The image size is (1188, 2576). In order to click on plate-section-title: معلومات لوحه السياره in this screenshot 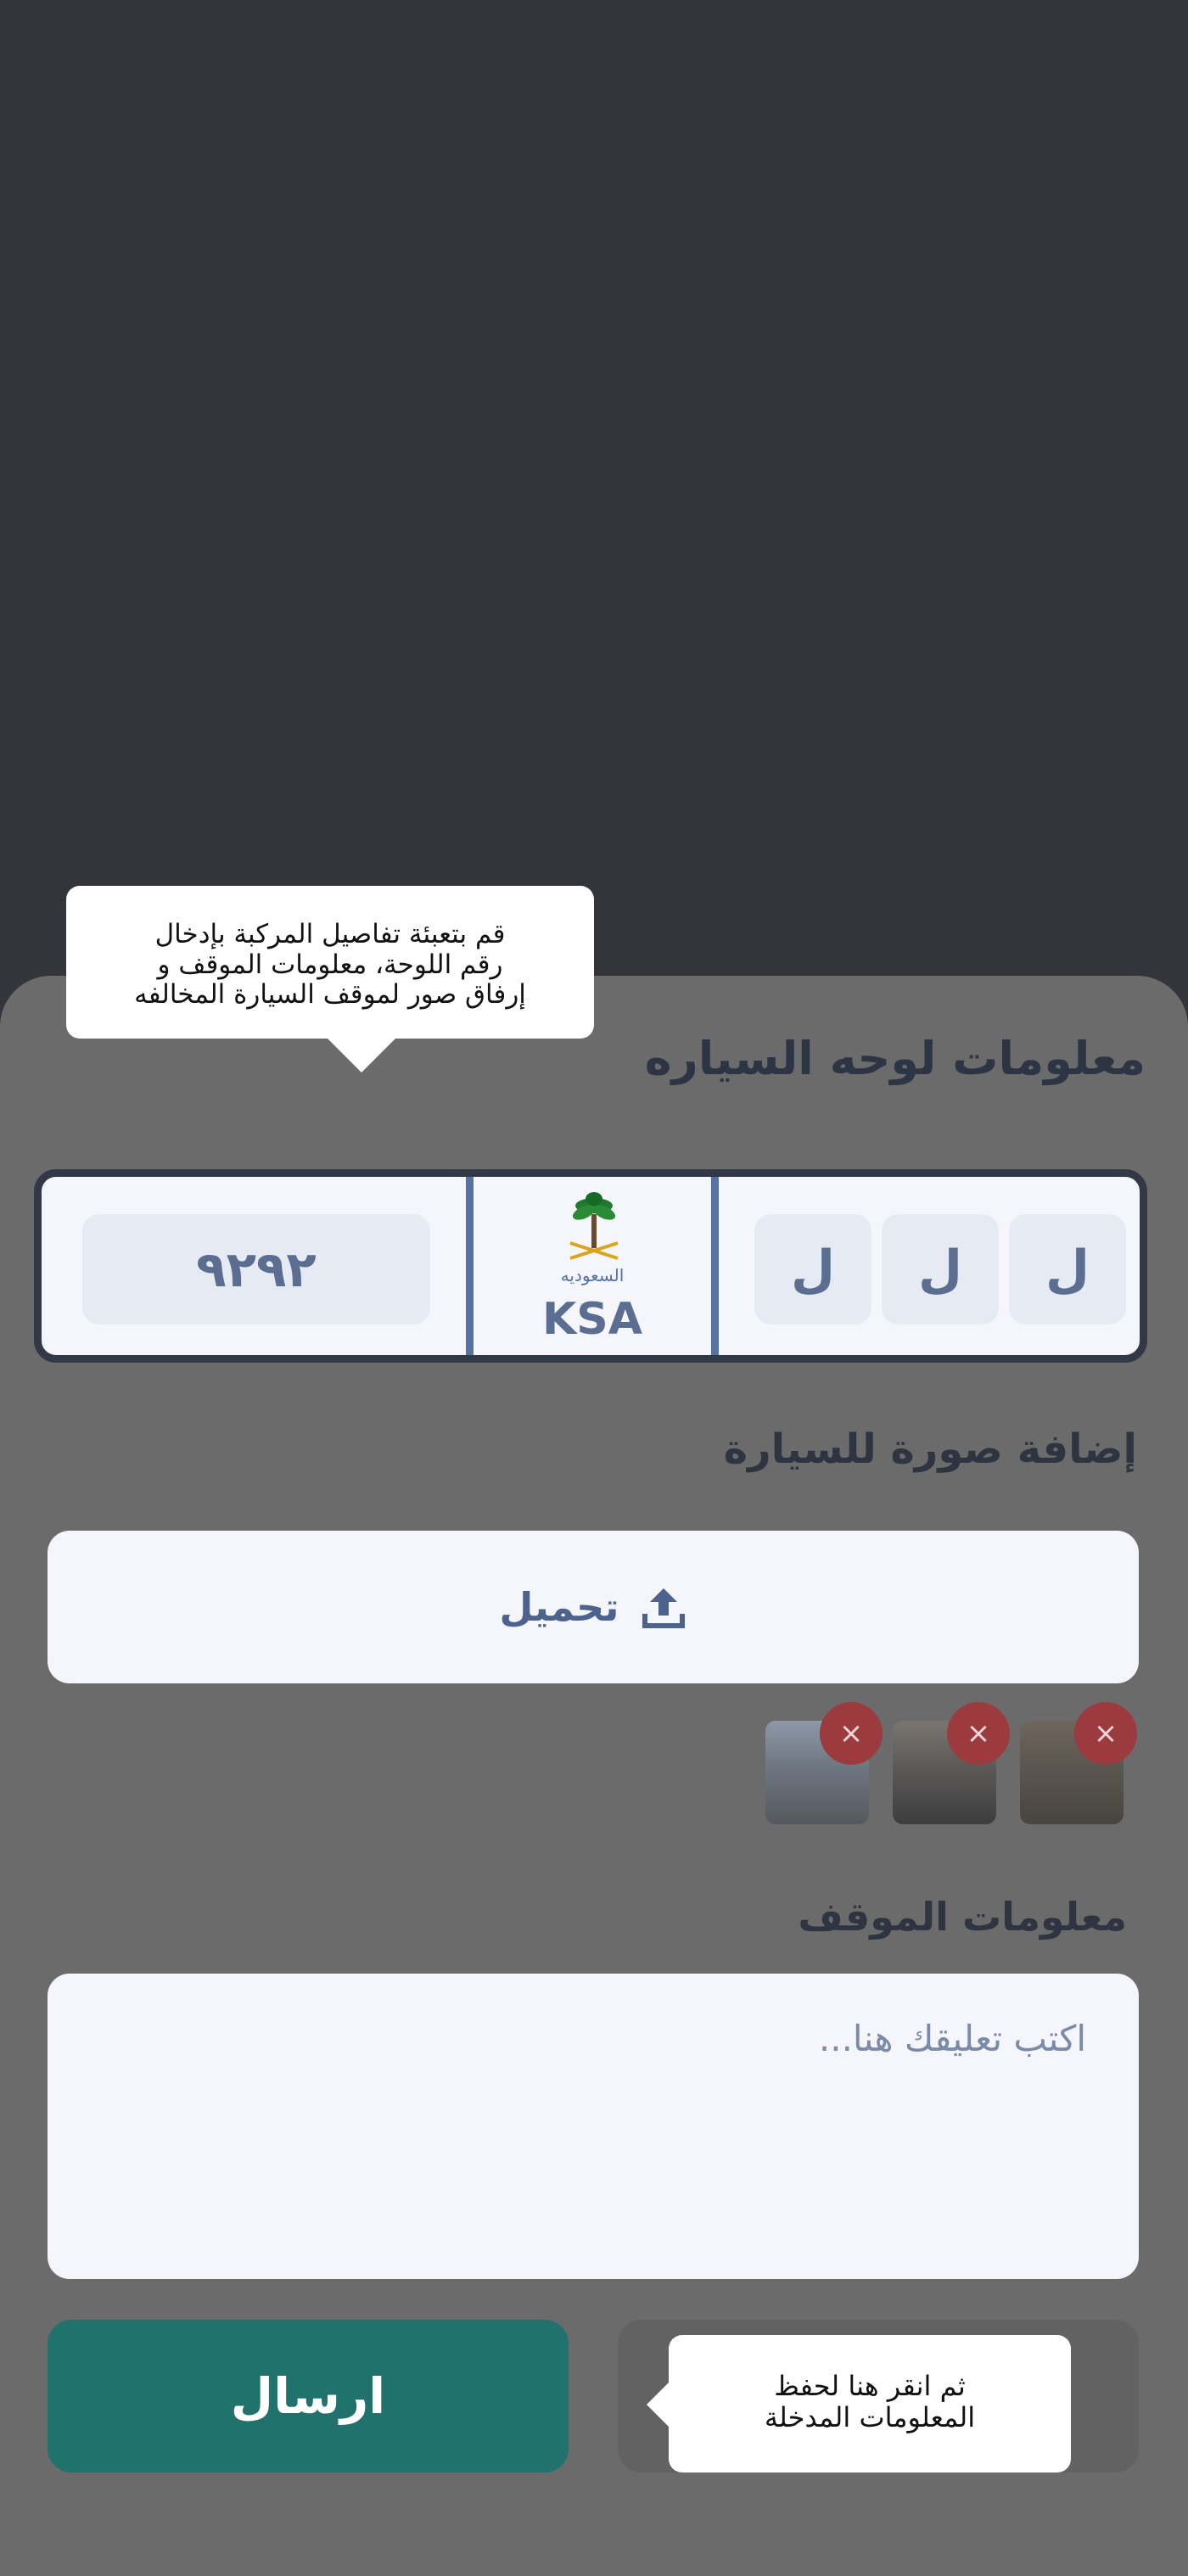, I will do `click(895, 1058)`.